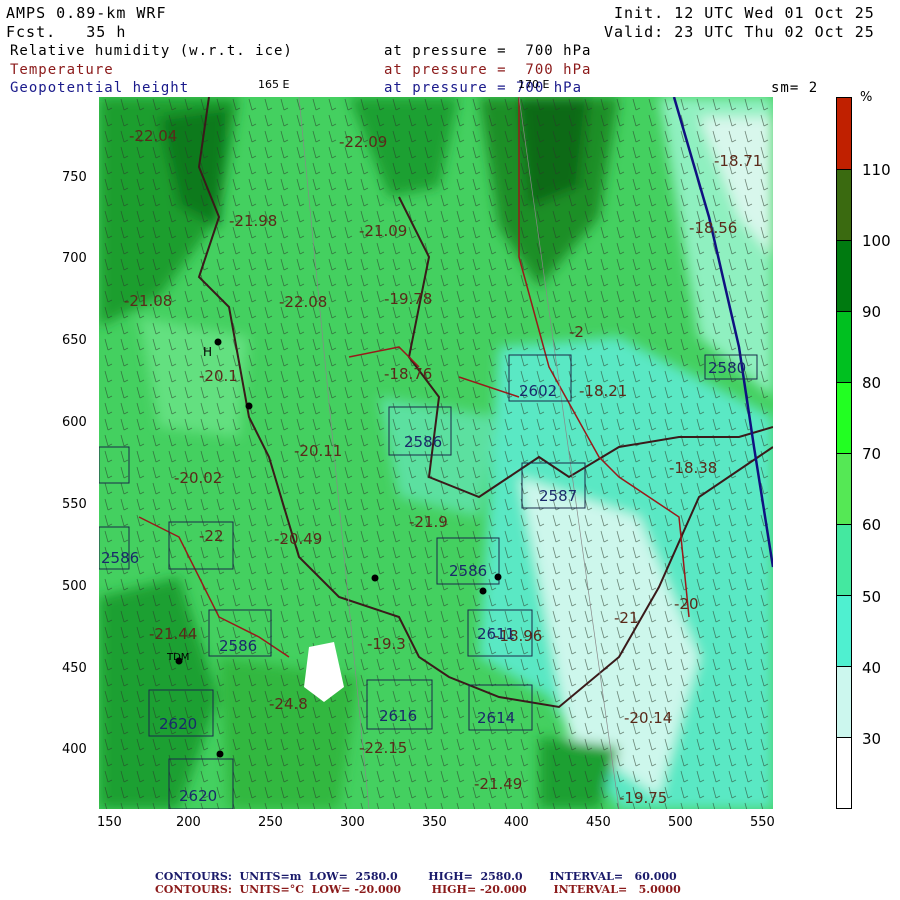 Image resolution: width=900 pixels, height=900 pixels. What do you see at coordinates (866, 97) in the screenshot?
I see `colorbar-unit: %` at bounding box center [866, 97].